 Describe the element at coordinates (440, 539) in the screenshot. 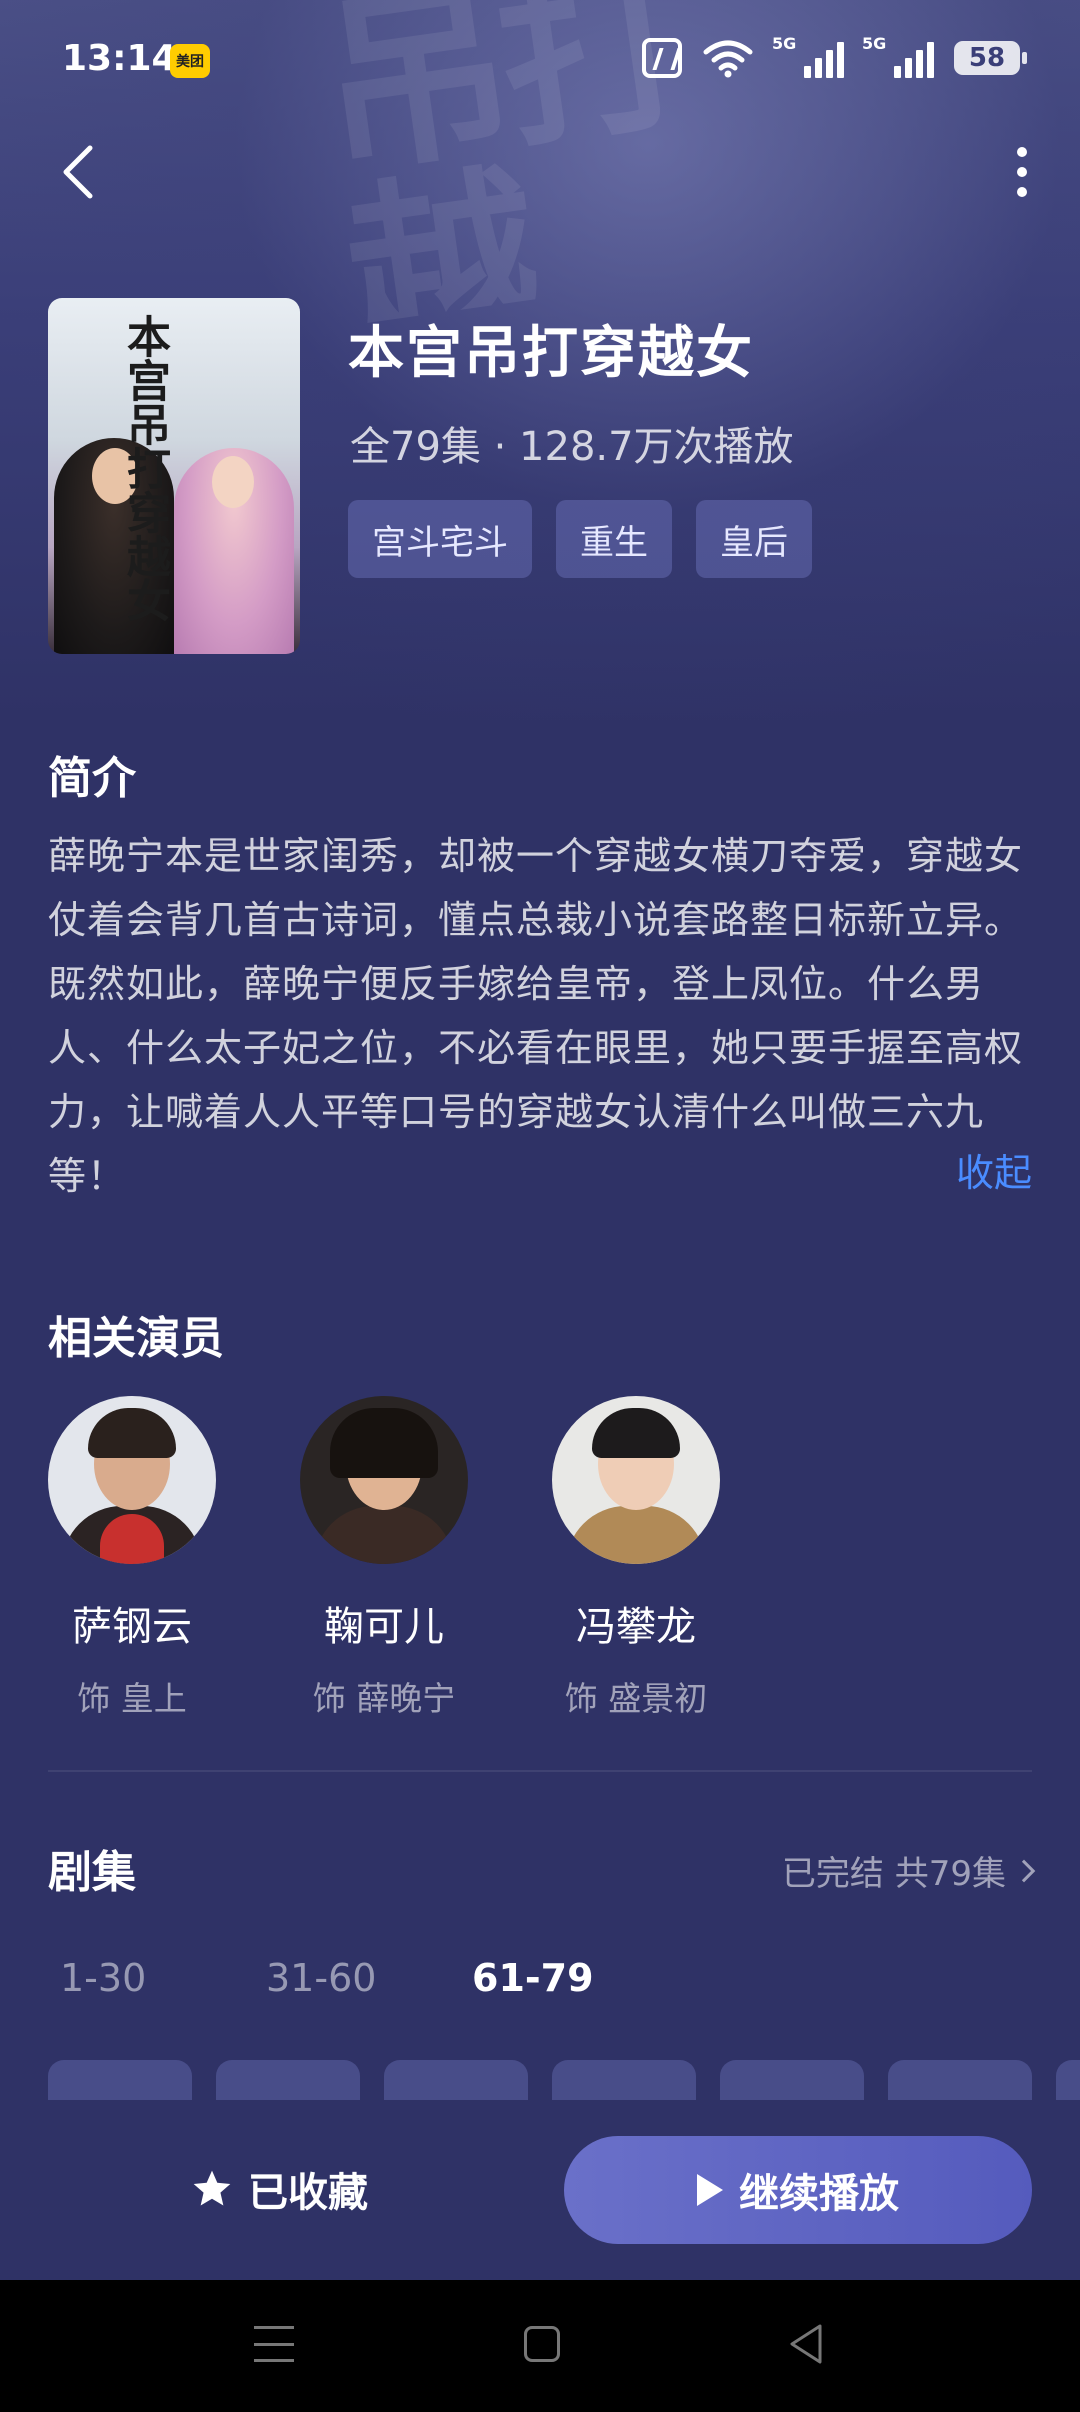

I see `tag-chip: 宫斗宅斗` at that location.